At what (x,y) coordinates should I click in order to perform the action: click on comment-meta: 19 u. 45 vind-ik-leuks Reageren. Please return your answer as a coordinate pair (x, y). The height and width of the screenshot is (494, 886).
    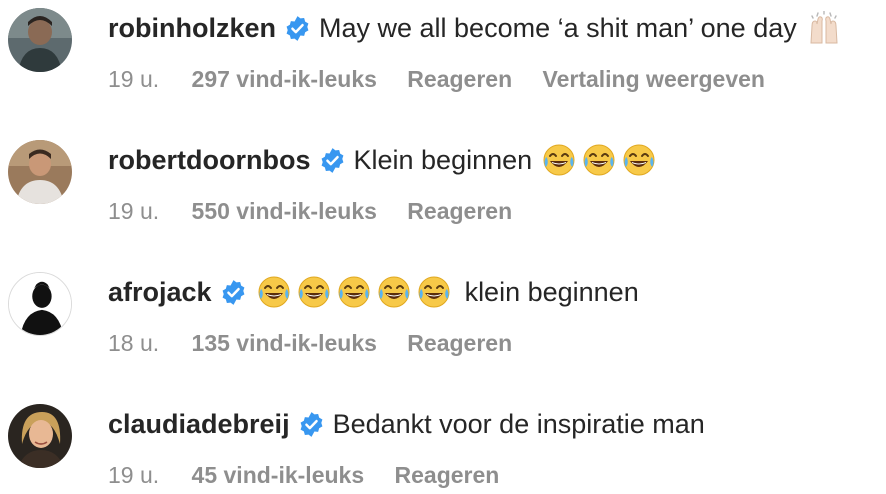
    Looking at the image, I should click on (493, 475).